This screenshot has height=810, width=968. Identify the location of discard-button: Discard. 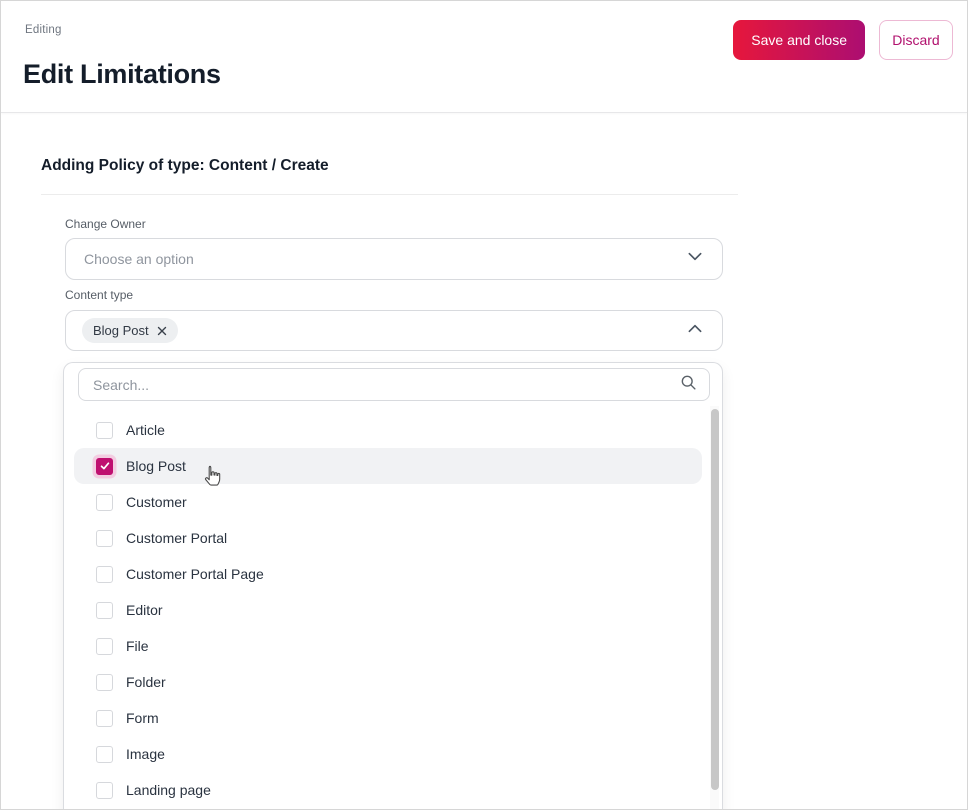
(916, 40).